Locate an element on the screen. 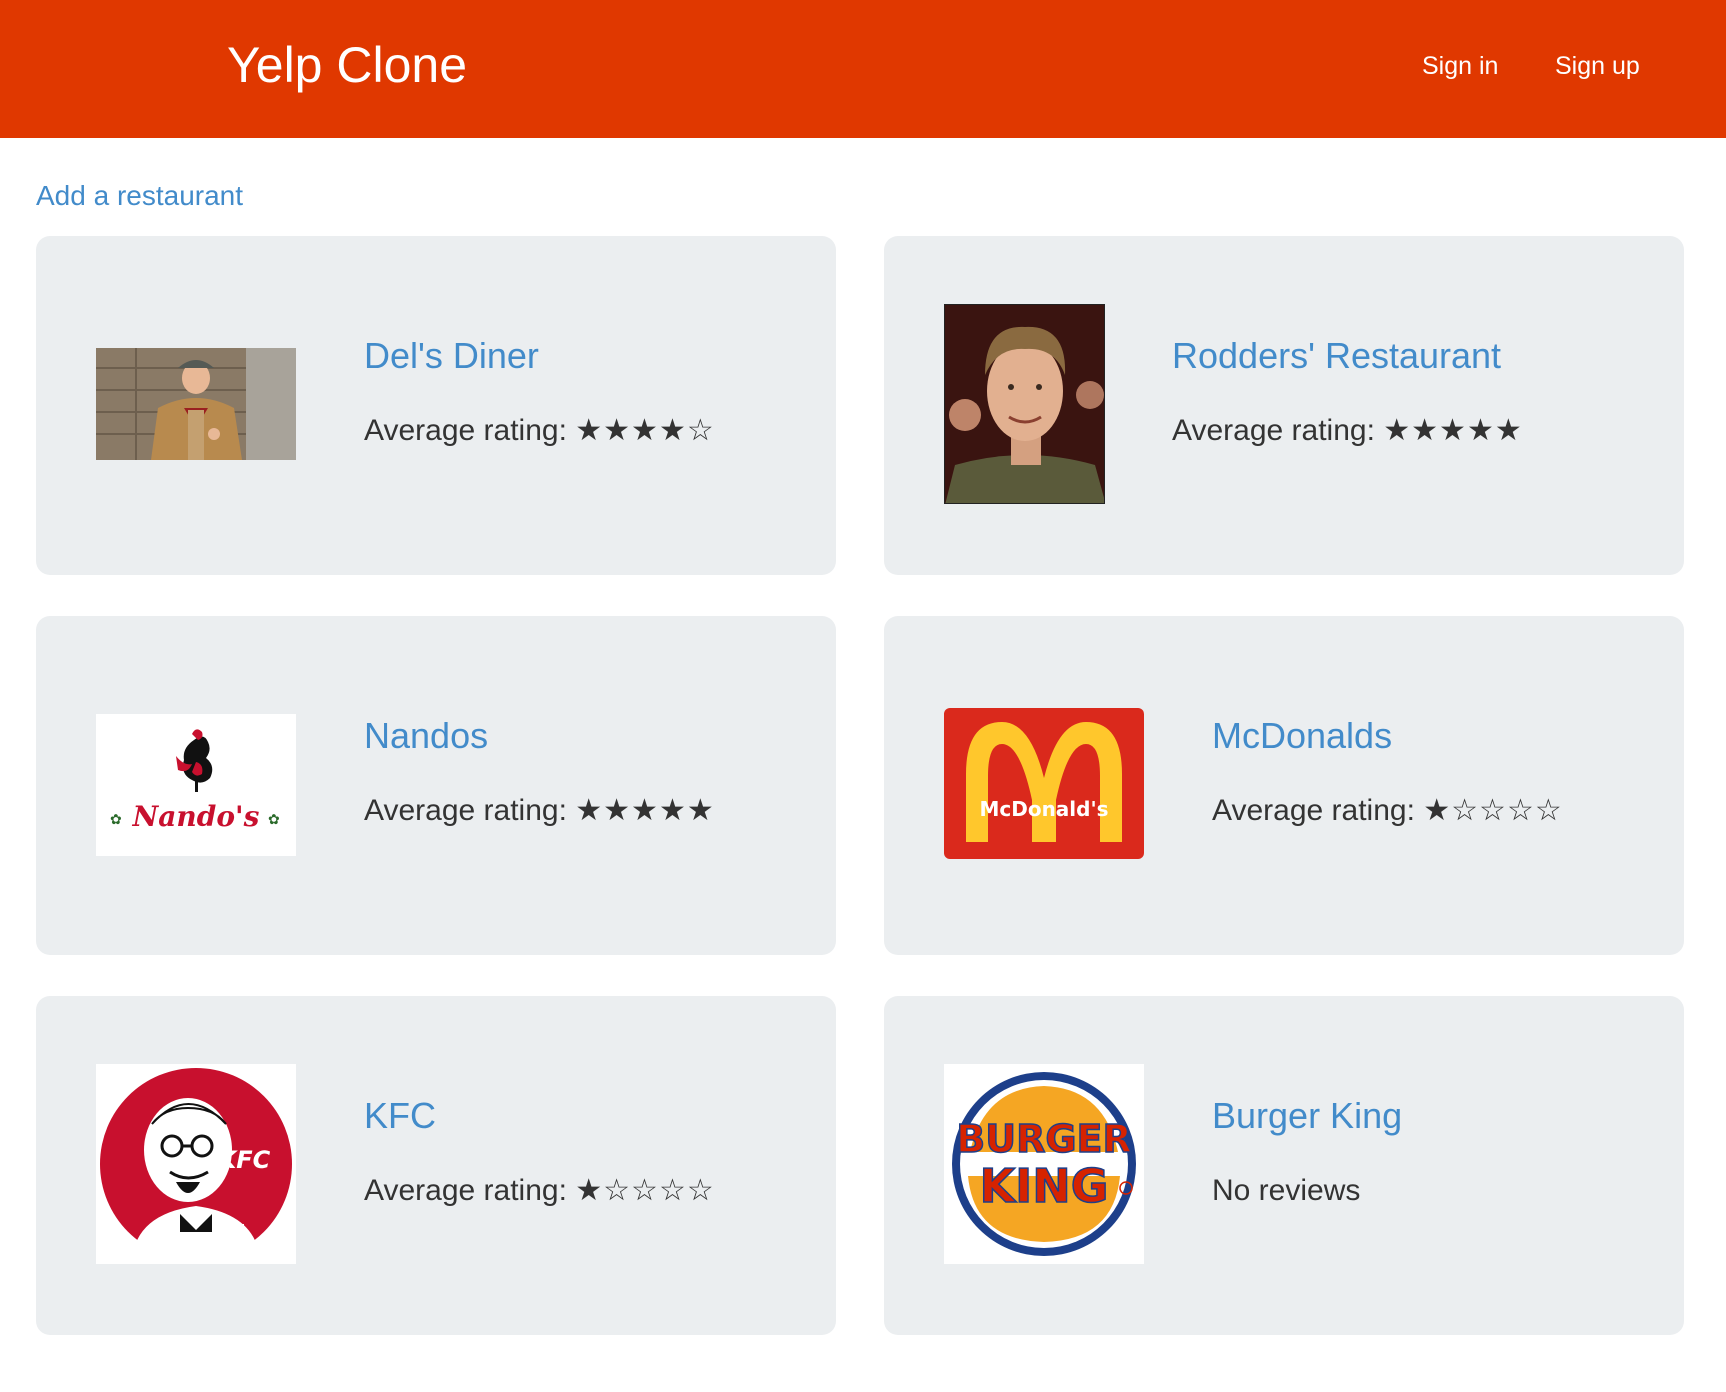  restaurant-name-link: Nandos is located at coordinates (426, 736).